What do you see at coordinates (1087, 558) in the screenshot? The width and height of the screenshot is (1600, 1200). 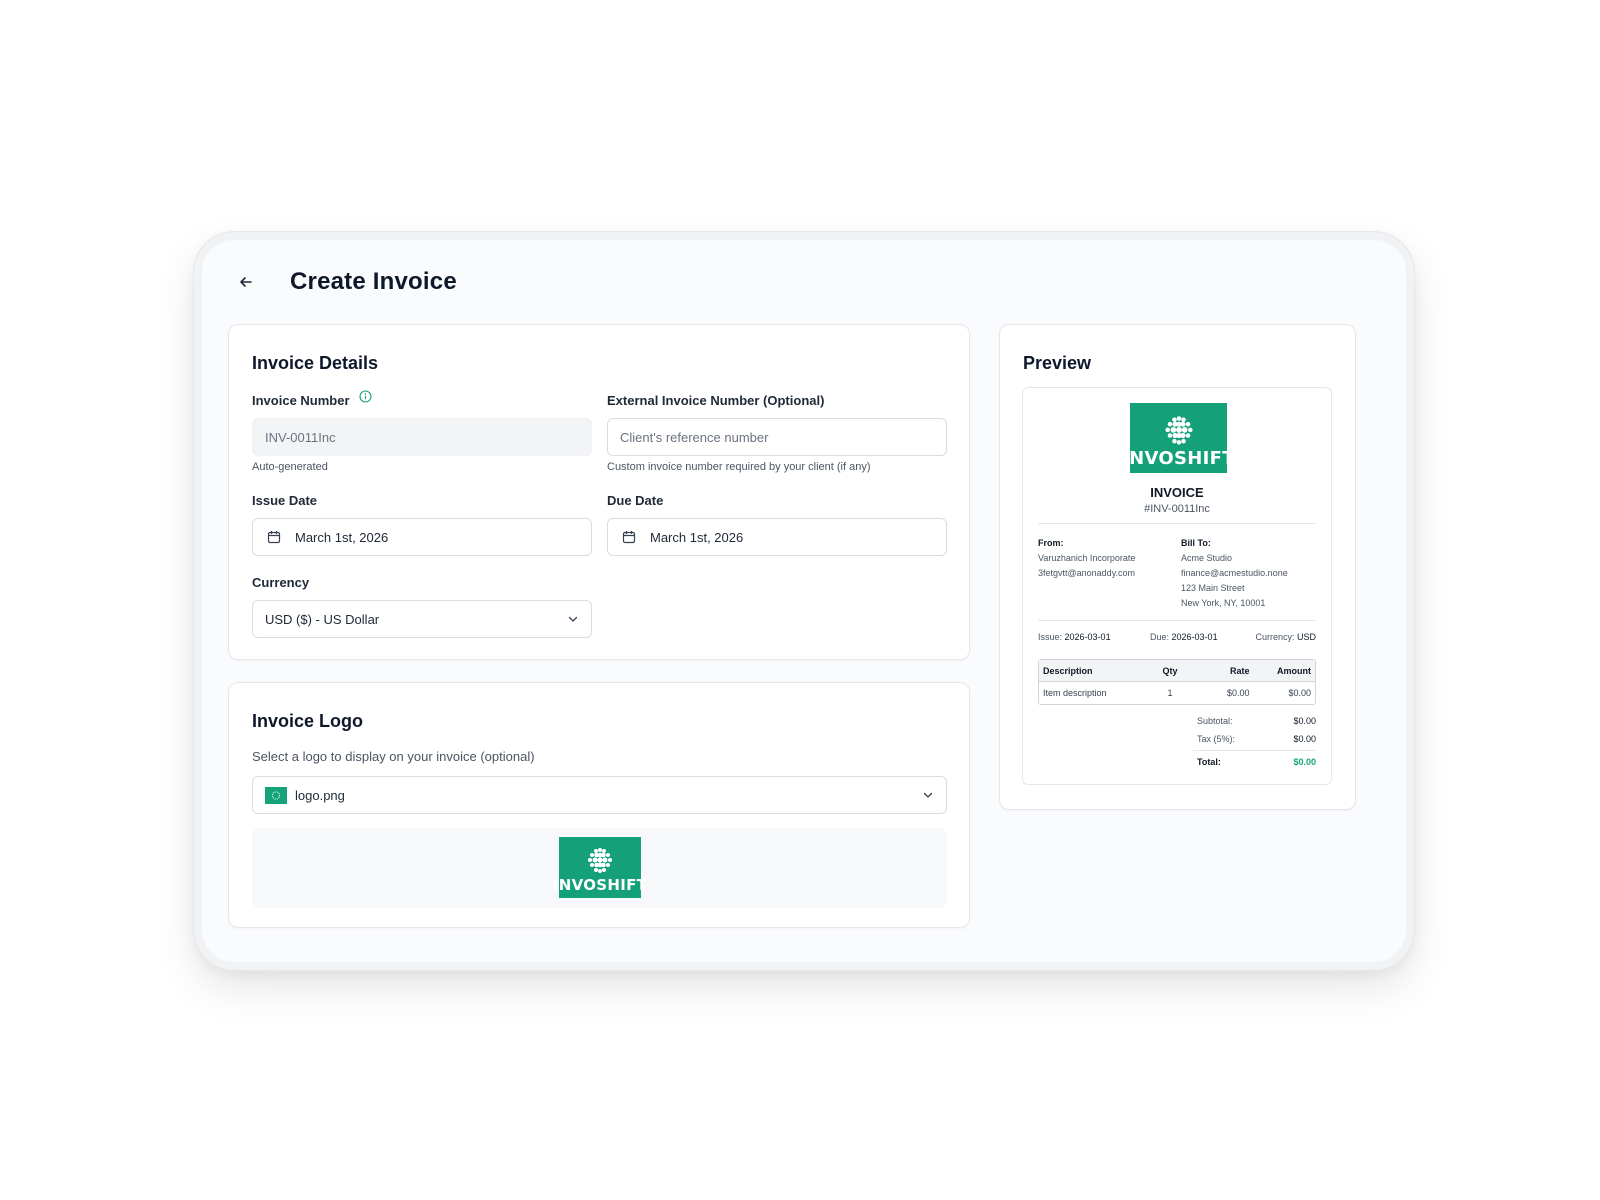 I see `from-name: Varuzhanich Incorporate` at bounding box center [1087, 558].